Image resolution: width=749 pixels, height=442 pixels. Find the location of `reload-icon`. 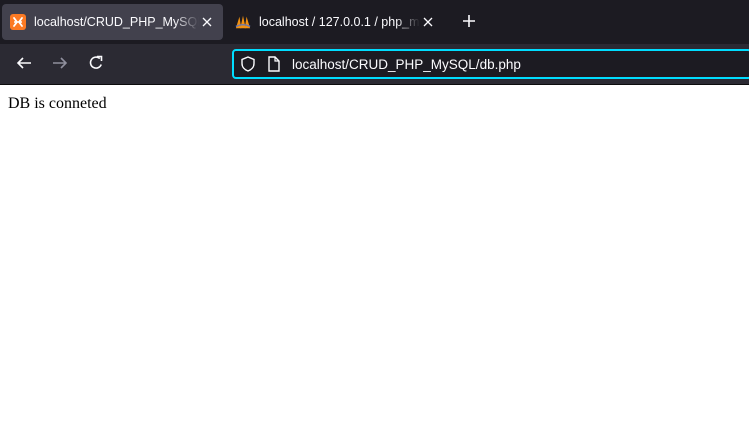

reload-icon is located at coordinates (96, 65).